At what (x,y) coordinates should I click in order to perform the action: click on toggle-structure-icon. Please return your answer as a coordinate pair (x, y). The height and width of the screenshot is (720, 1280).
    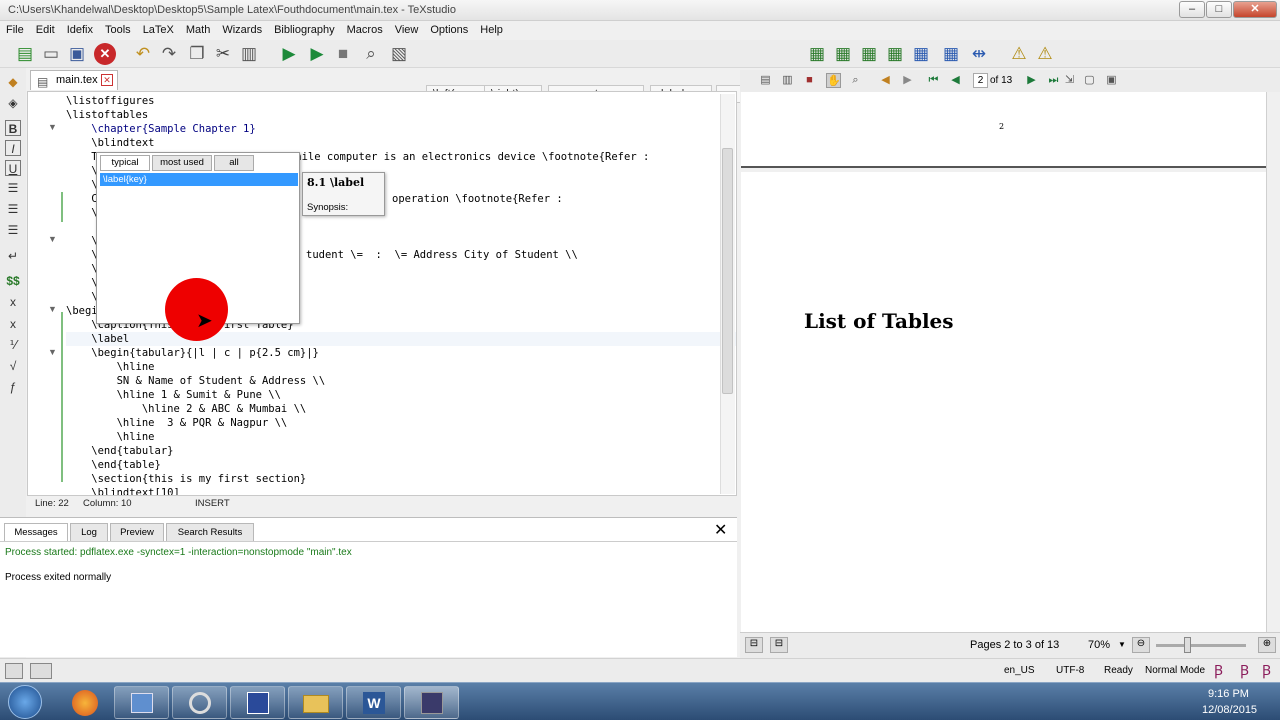
    Looking at the image, I should click on (14, 671).